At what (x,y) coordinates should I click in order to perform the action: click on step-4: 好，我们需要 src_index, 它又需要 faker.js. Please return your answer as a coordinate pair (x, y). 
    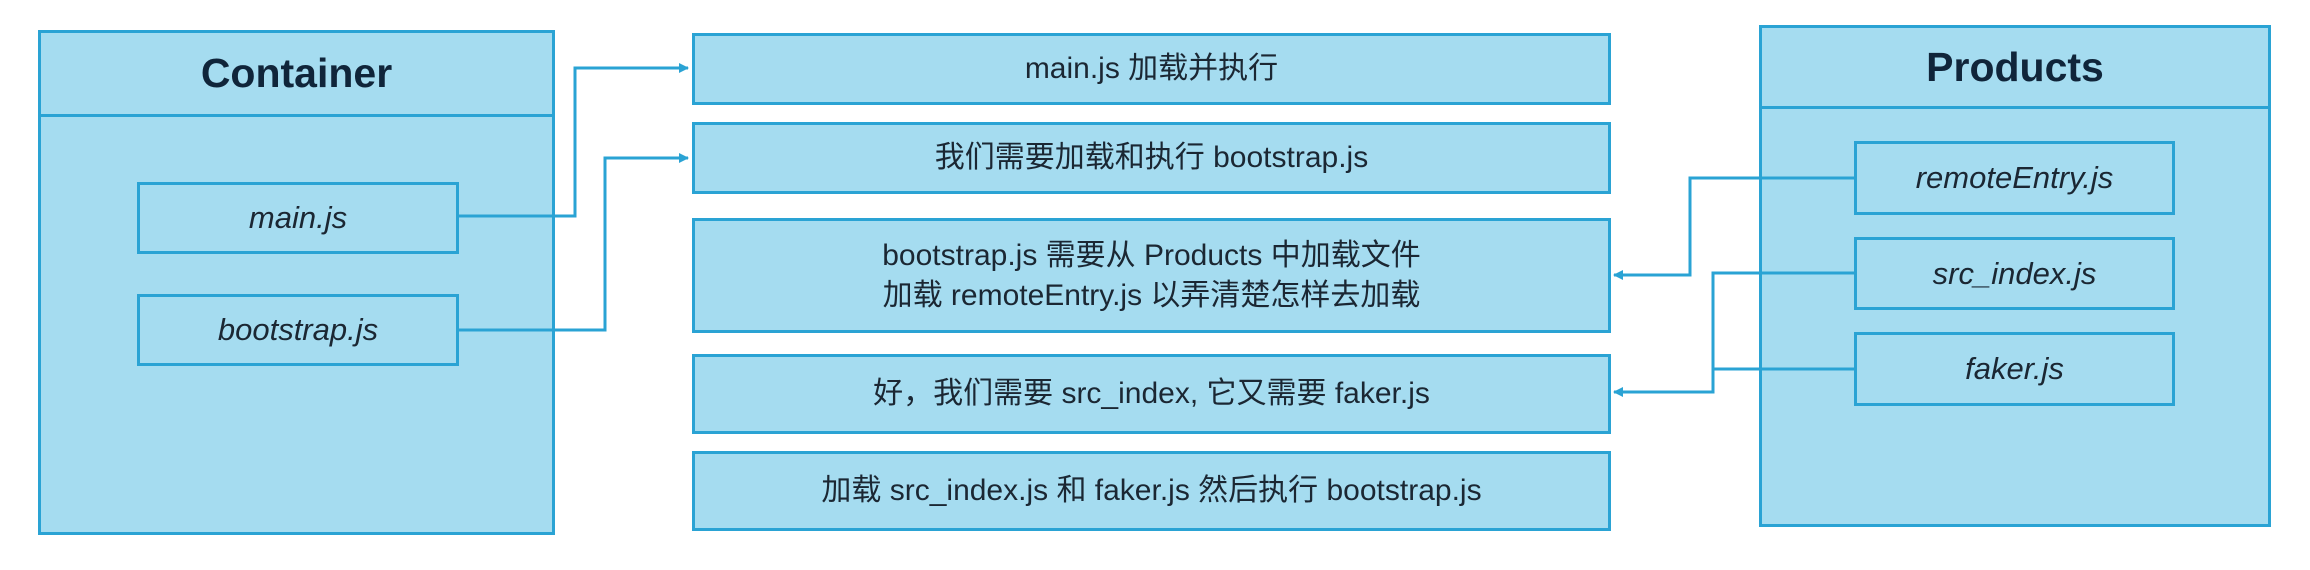
    Looking at the image, I should click on (1151, 394).